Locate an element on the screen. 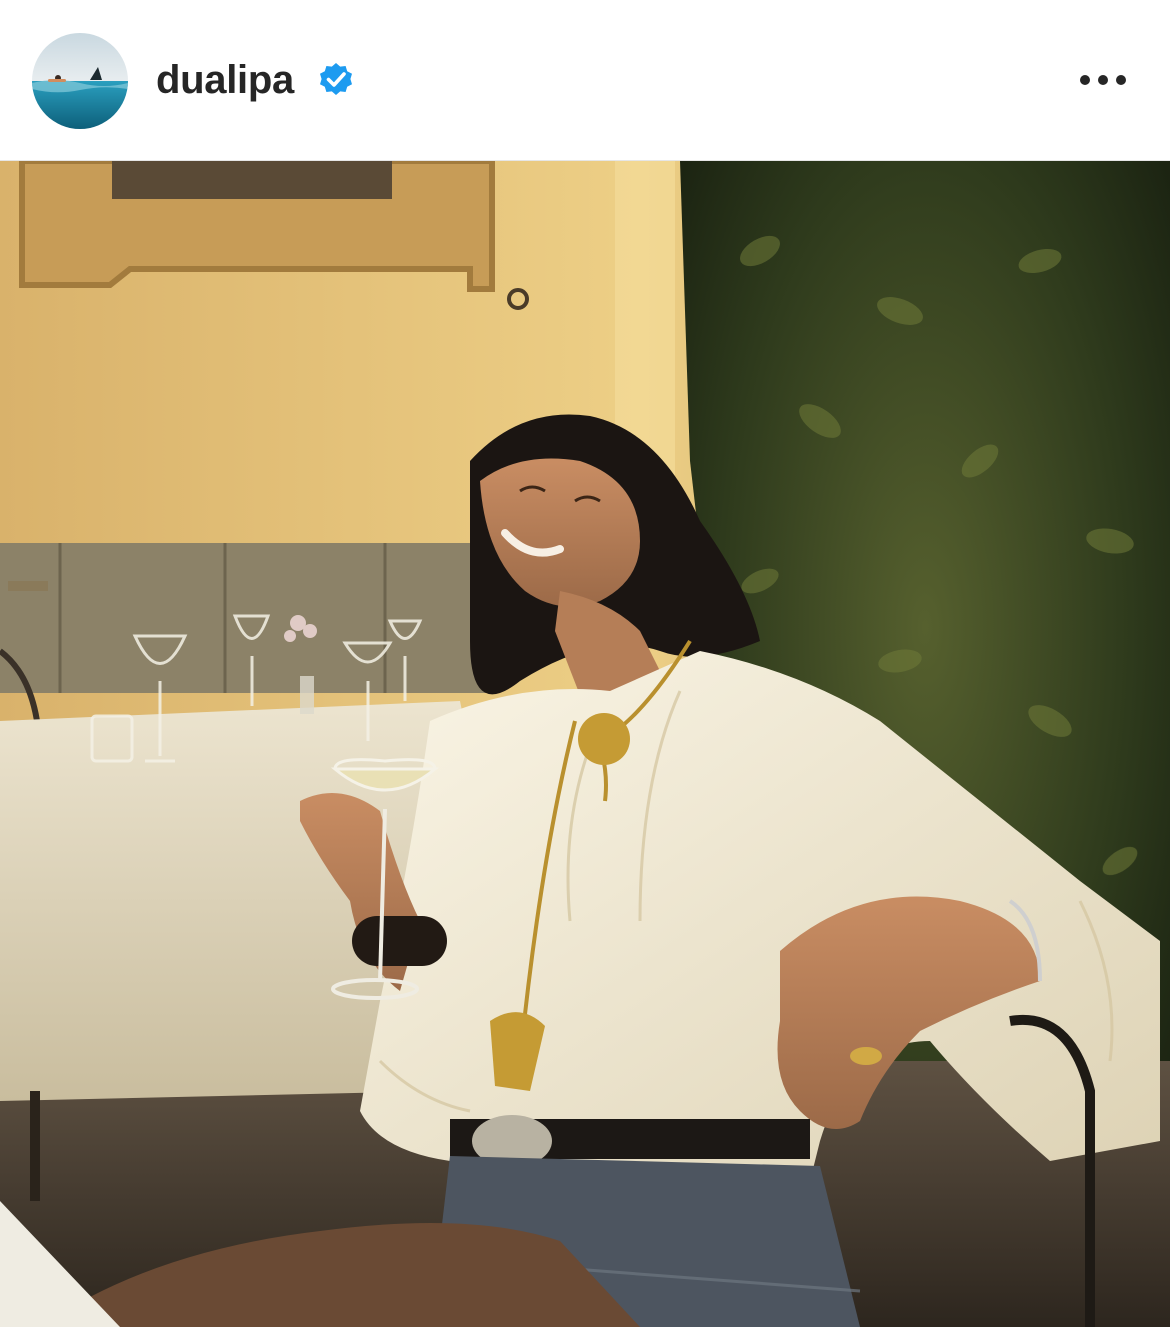  more-options-icon is located at coordinates (1103, 80).